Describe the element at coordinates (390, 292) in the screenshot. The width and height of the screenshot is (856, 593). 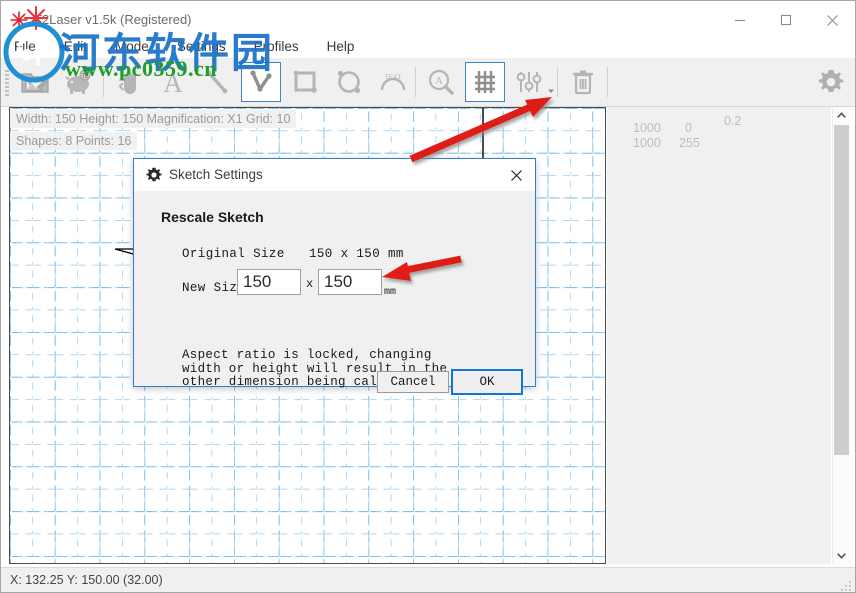
I see `unit-label: mm` at that location.